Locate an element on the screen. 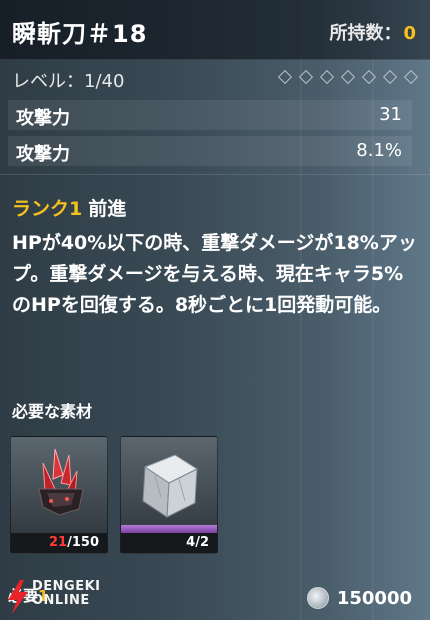 This screenshot has height=620, width=430. skill-title: ランク1 前進 is located at coordinates (69, 207).